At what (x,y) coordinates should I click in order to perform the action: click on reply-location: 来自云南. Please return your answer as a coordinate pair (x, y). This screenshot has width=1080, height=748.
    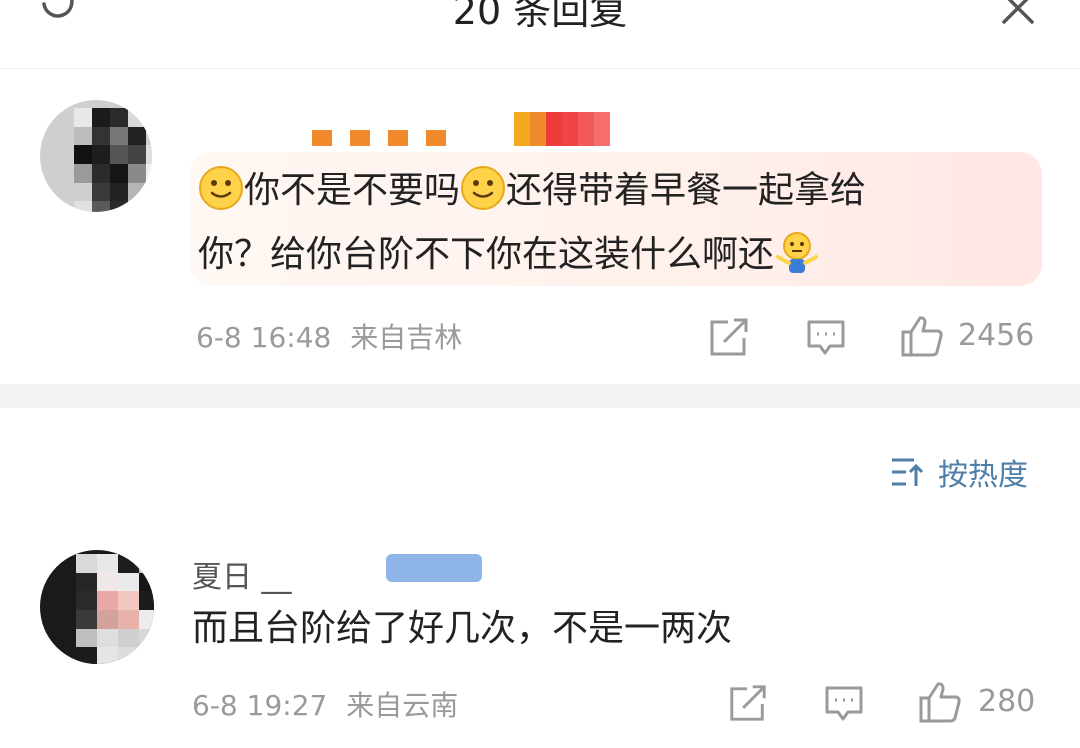
    Looking at the image, I should click on (402, 705).